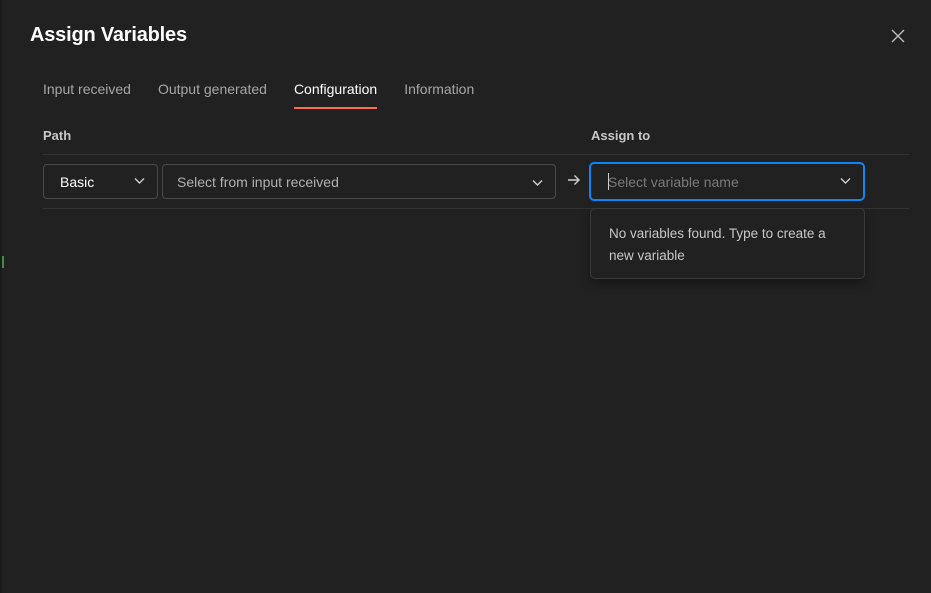 The image size is (931, 593). I want to click on header-divider, so click(476, 154).